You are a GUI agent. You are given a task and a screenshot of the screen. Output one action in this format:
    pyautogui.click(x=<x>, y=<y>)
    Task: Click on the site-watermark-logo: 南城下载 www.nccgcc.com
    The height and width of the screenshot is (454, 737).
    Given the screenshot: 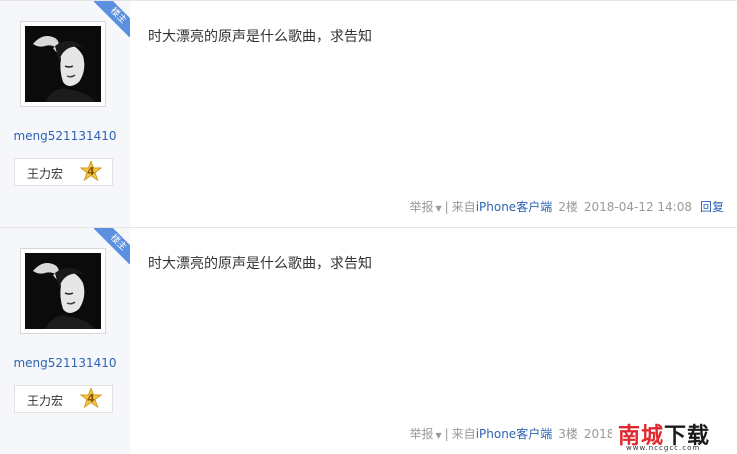 What is the action you would take?
    pyautogui.click(x=674, y=436)
    